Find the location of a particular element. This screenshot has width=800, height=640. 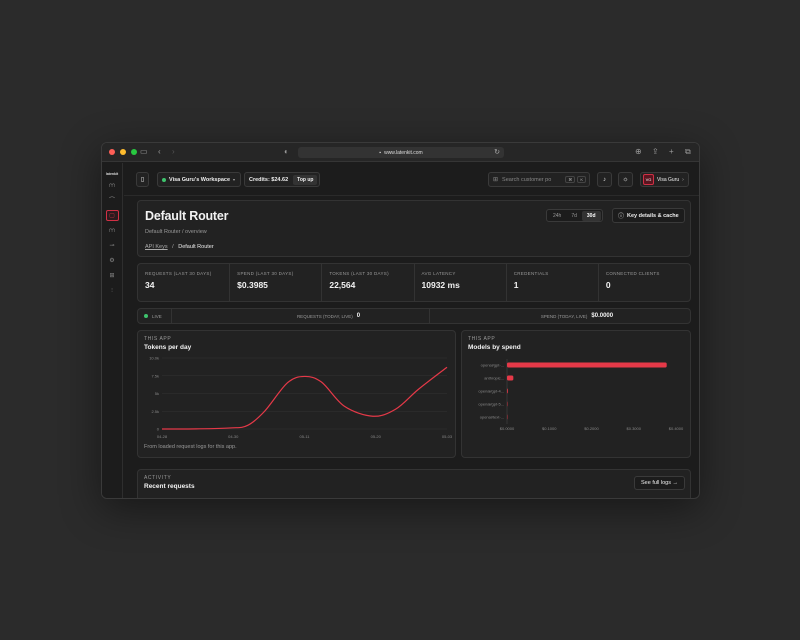

x-tick-label: $0.2000 is located at coordinates (591, 428).